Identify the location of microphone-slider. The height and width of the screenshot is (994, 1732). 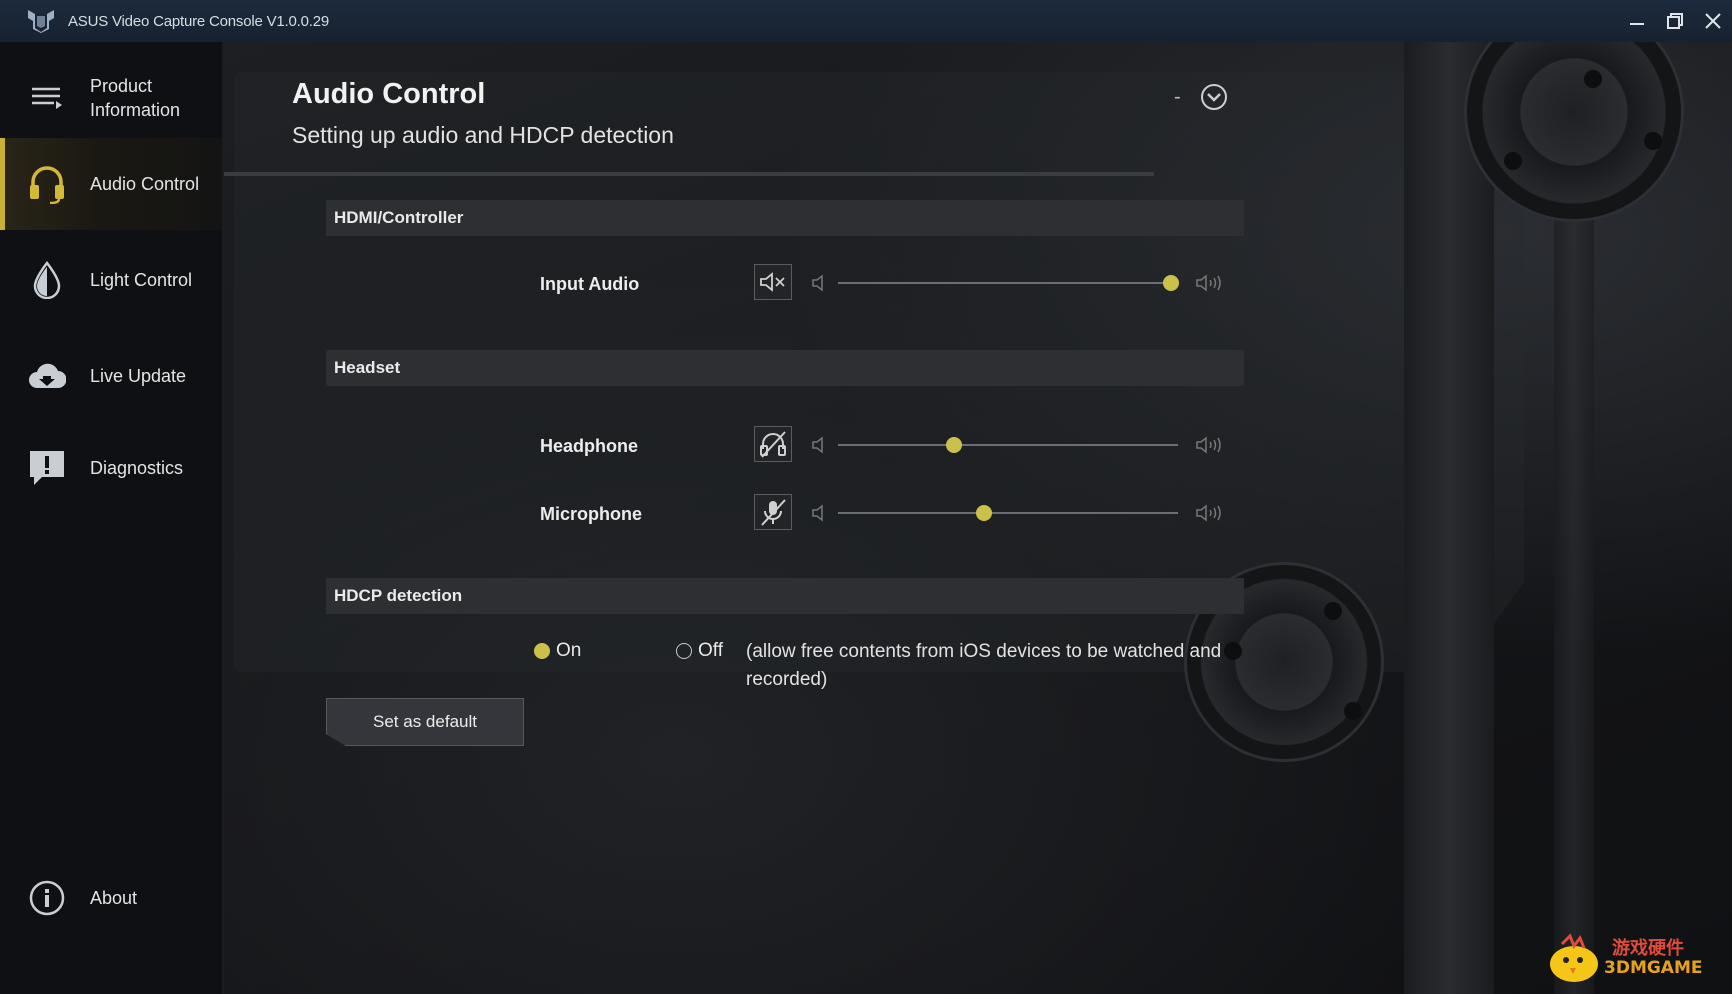
(1008, 513).